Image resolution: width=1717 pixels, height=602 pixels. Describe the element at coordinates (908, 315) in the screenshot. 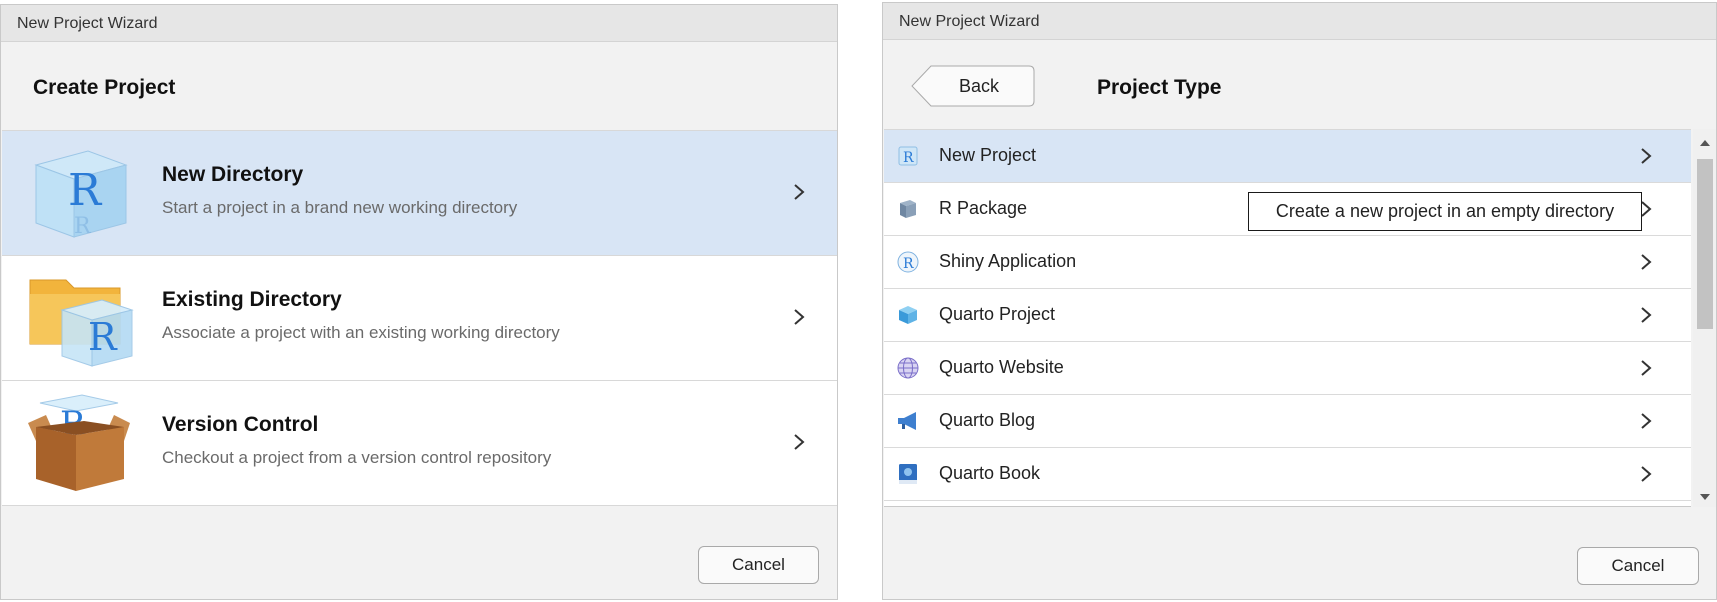

I see `quarto-project-icon` at that location.